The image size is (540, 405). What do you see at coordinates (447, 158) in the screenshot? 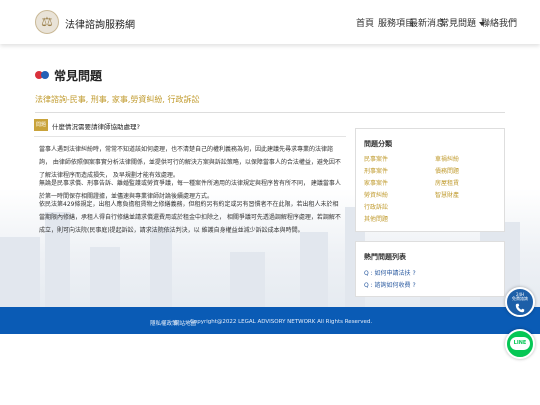
I see `category-link: 車禍糾紛` at bounding box center [447, 158].